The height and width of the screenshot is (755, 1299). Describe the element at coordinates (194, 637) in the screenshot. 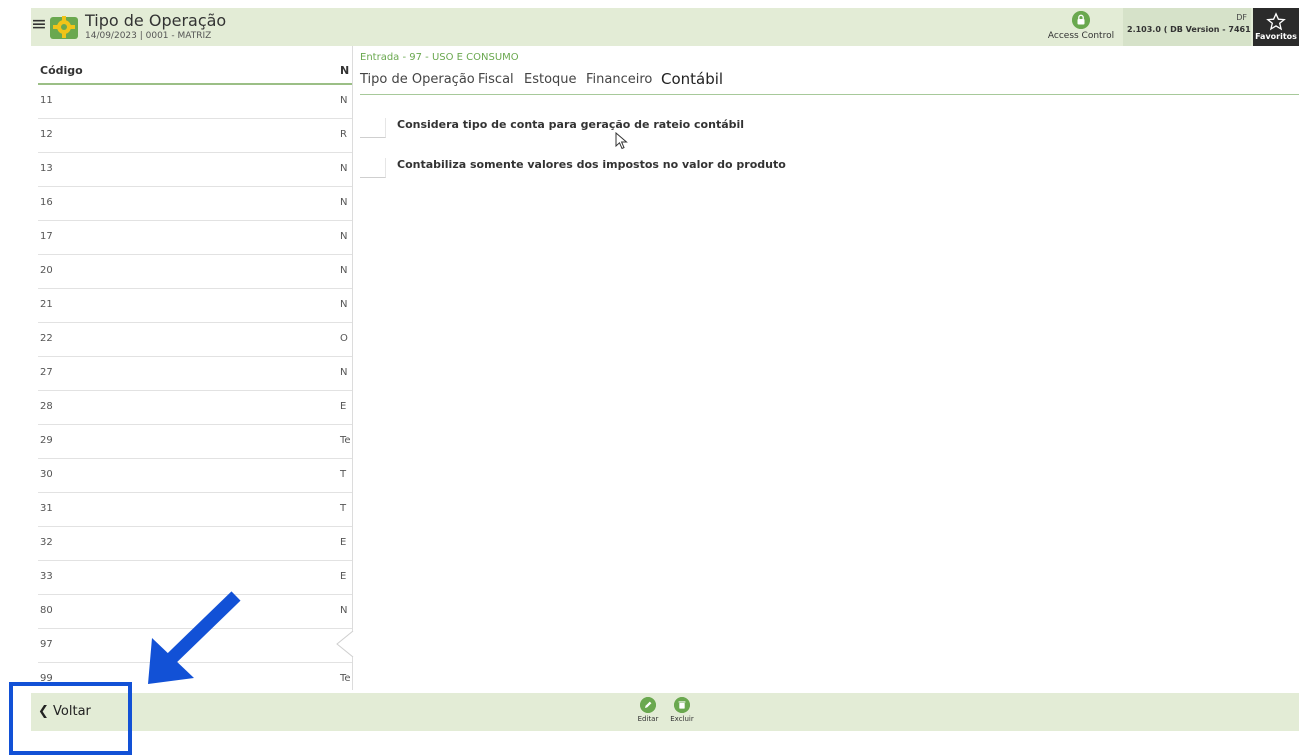

I see `arrow-icon` at that location.